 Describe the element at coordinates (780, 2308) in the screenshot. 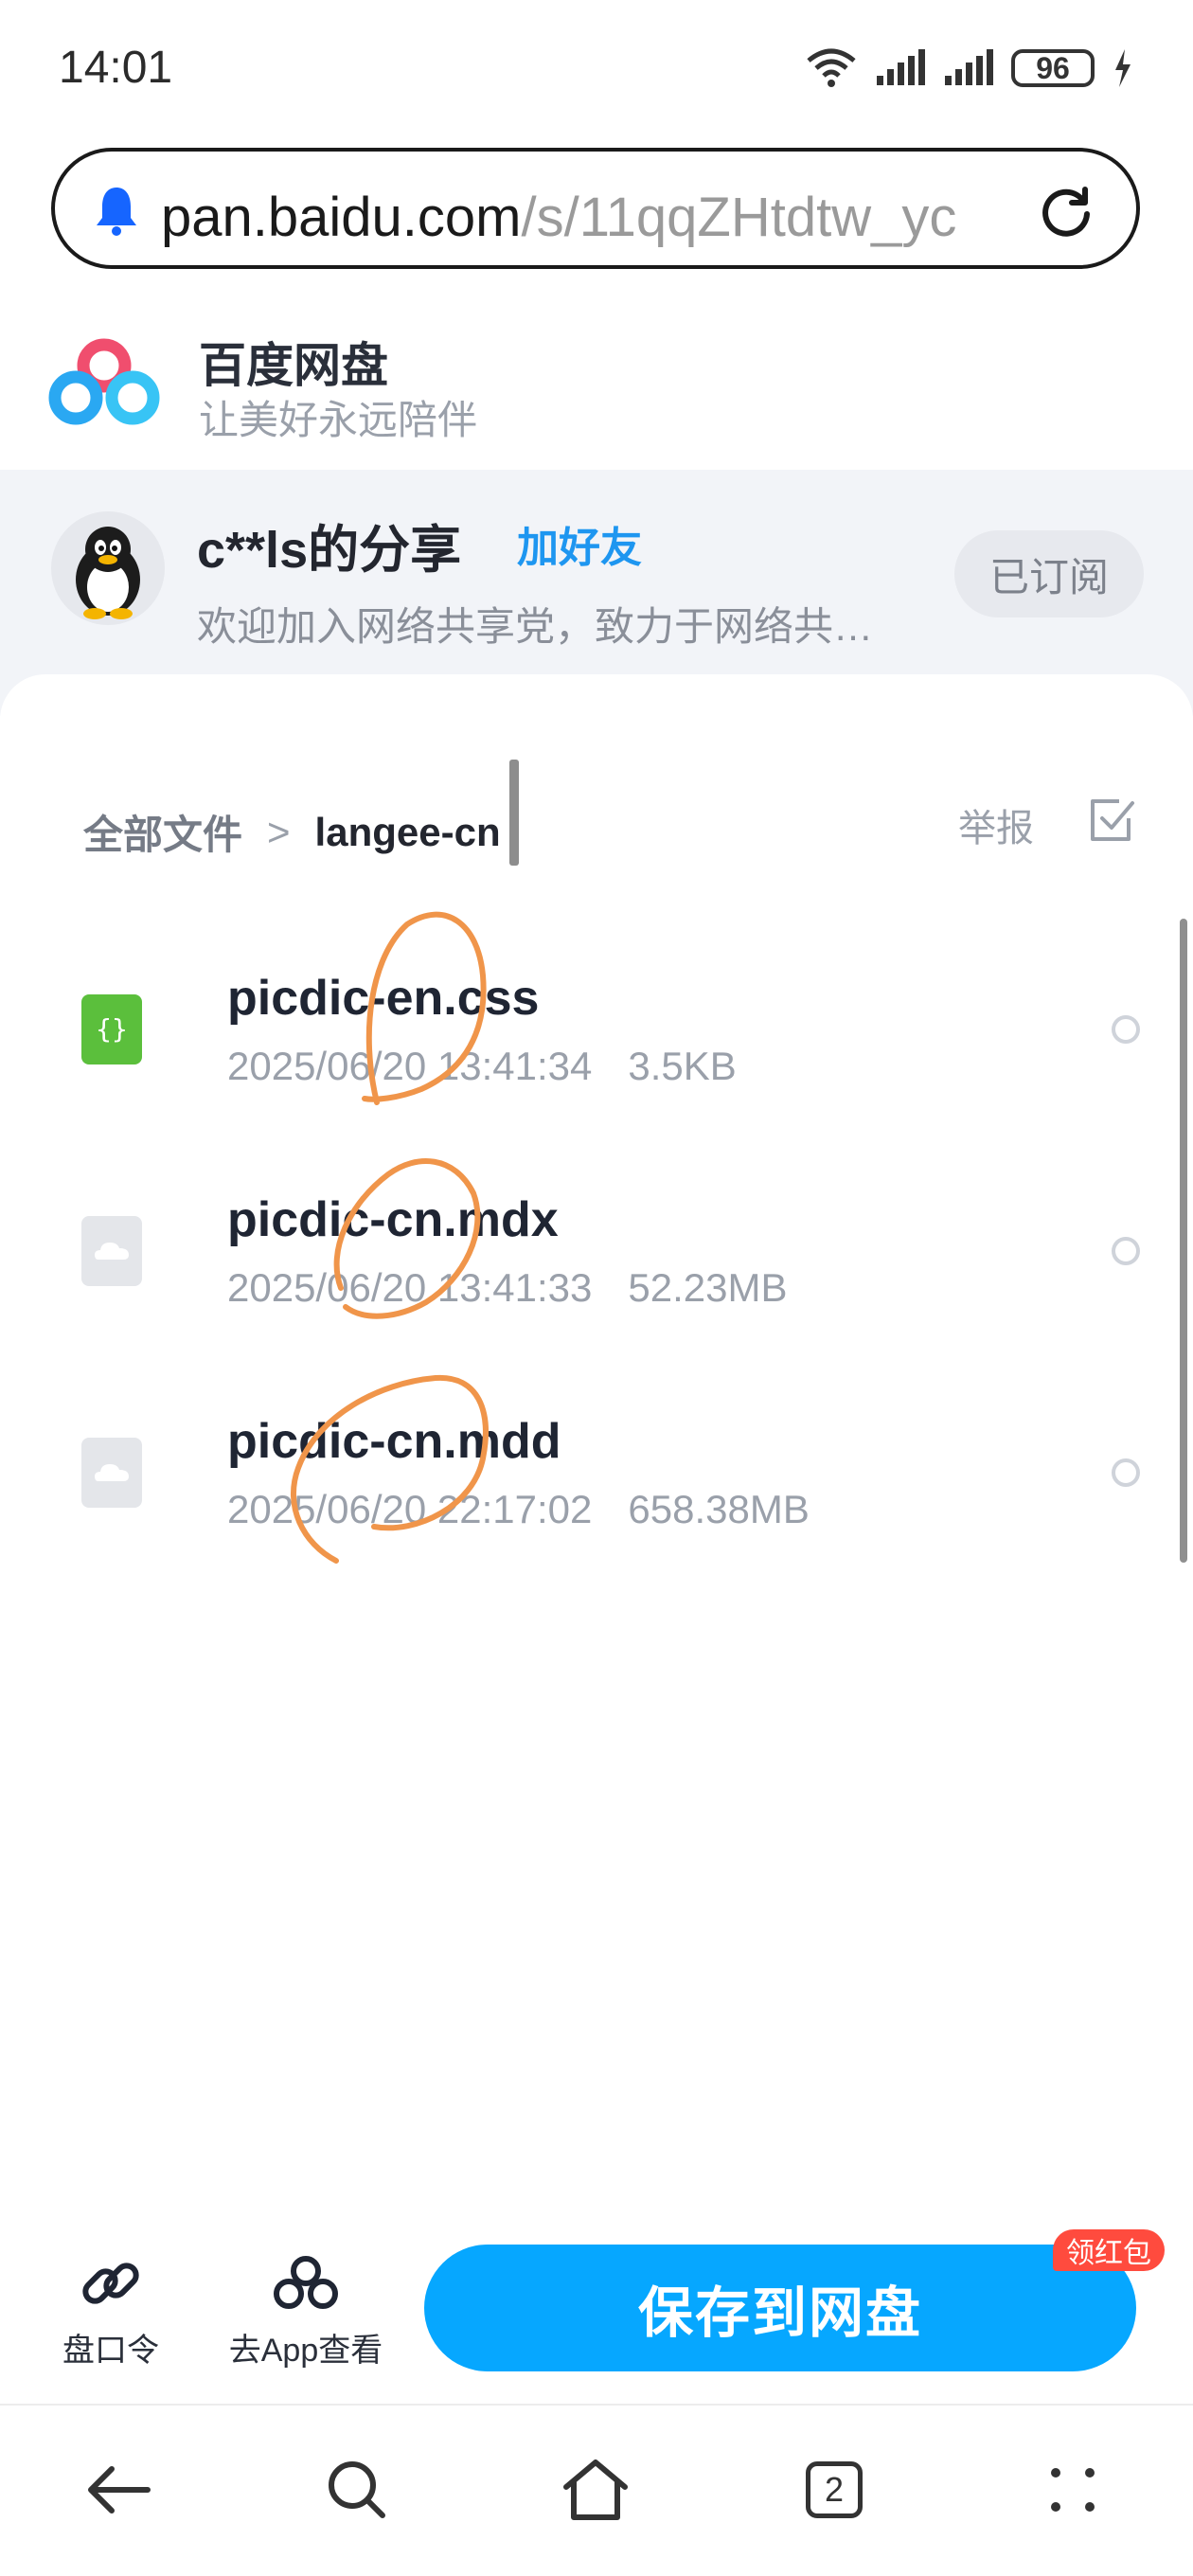

I see `save-to-netdisk-button: 保存到网盘` at that location.